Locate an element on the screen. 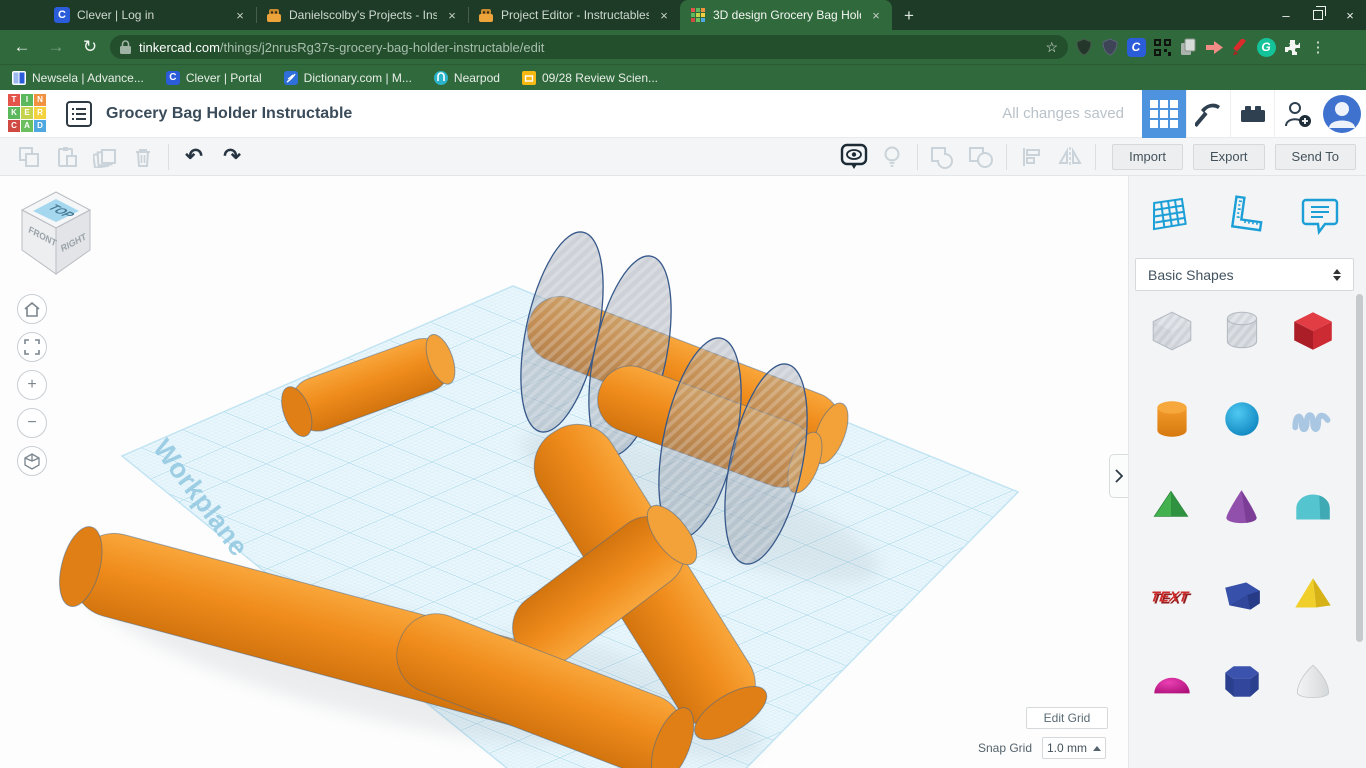 The height and width of the screenshot is (768, 1366). tab-clever-login: C Clever | Log in × is located at coordinates (150, 15).